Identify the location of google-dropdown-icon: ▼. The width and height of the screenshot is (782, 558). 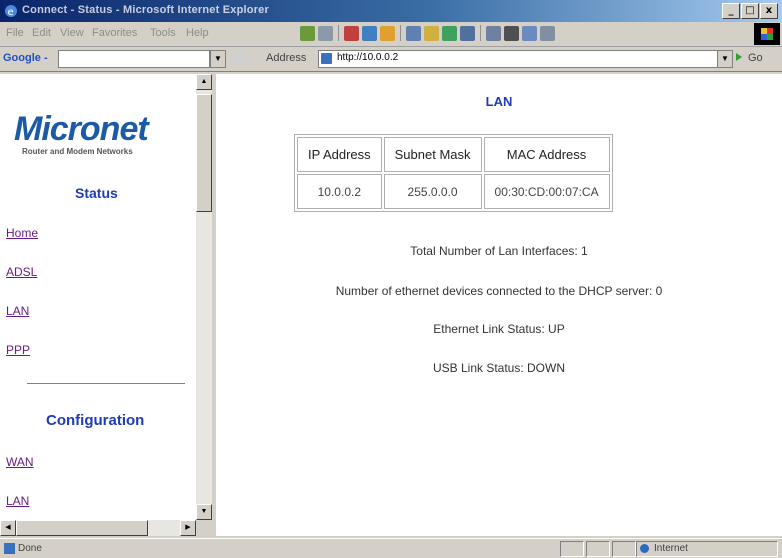
(218, 59).